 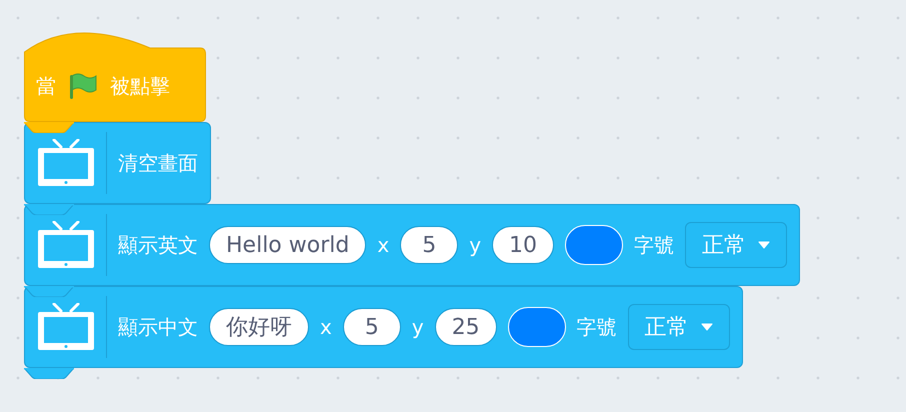 What do you see at coordinates (158, 163) in the screenshot?
I see `block-label: 清空畫面` at bounding box center [158, 163].